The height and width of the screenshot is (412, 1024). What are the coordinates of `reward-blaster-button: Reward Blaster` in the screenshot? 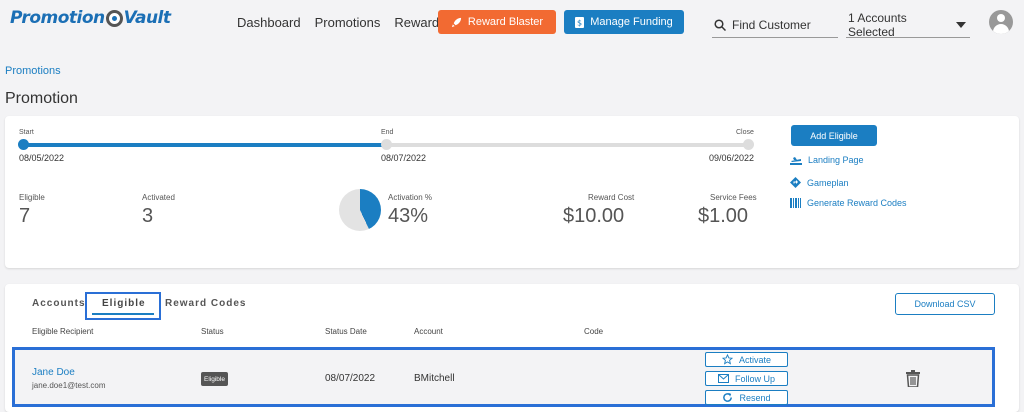 It's located at (497, 22).